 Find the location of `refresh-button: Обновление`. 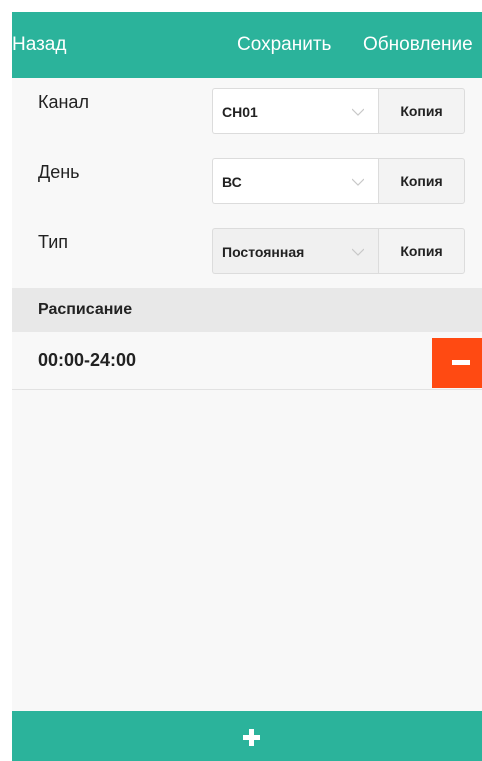

refresh-button: Обновление is located at coordinates (418, 45).